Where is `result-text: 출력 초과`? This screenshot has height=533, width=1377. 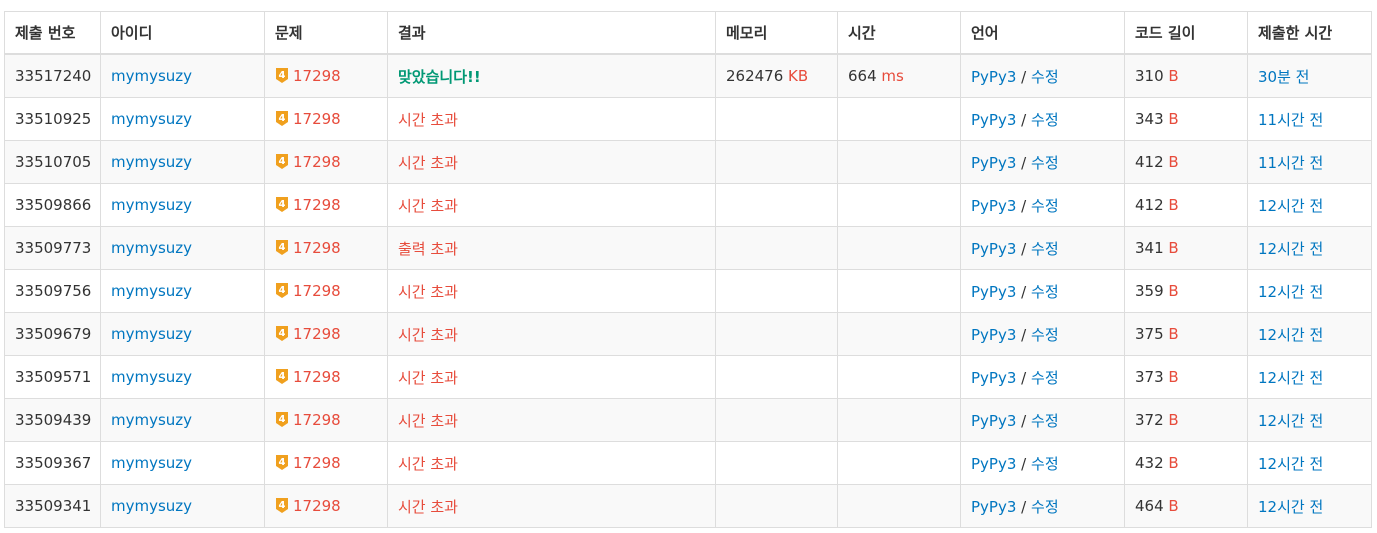 result-text: 출력 초과 is located at coordinates (428, 248).